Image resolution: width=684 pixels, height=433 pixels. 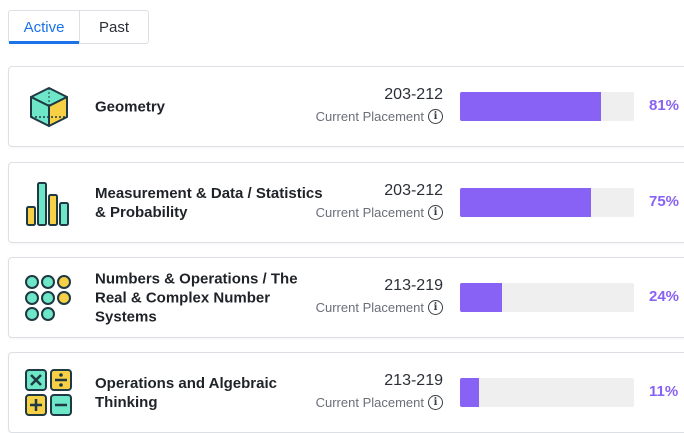 I want to click on bar-chart-icon, so click(x=49, y=203).